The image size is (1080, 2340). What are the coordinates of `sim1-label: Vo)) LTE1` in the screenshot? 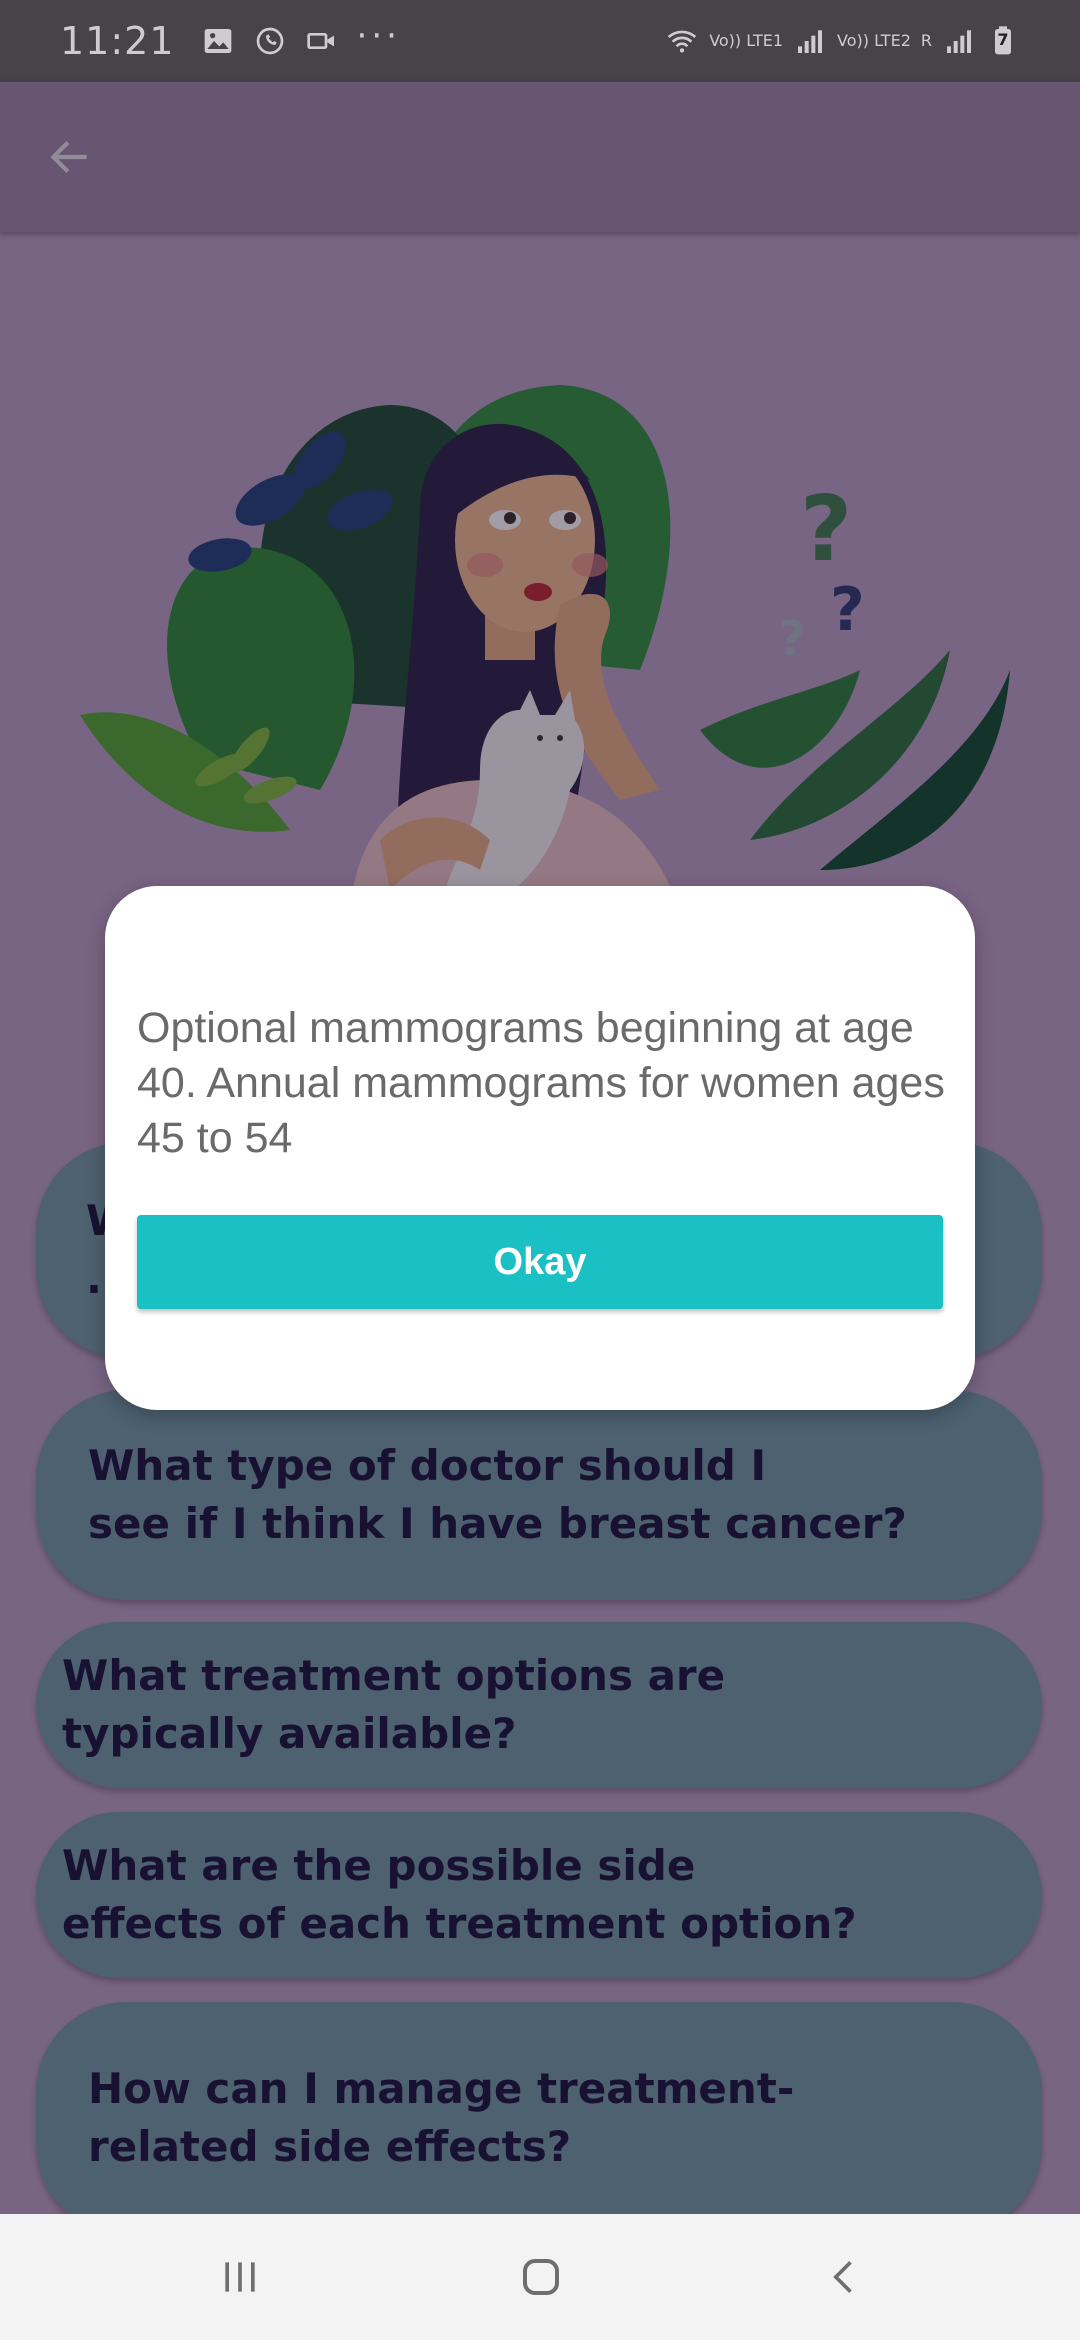 It's located at (746, 40).